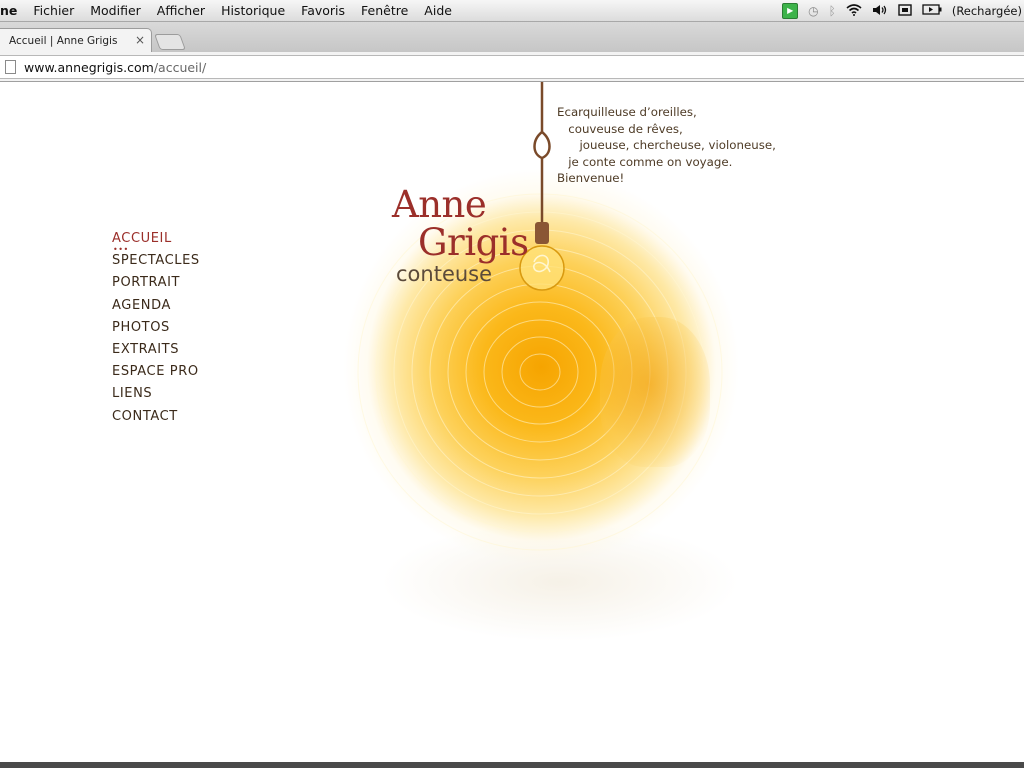 The image size is (1024, 768). I want to click on nav-photos: PHOTOS, so click(156, 330).